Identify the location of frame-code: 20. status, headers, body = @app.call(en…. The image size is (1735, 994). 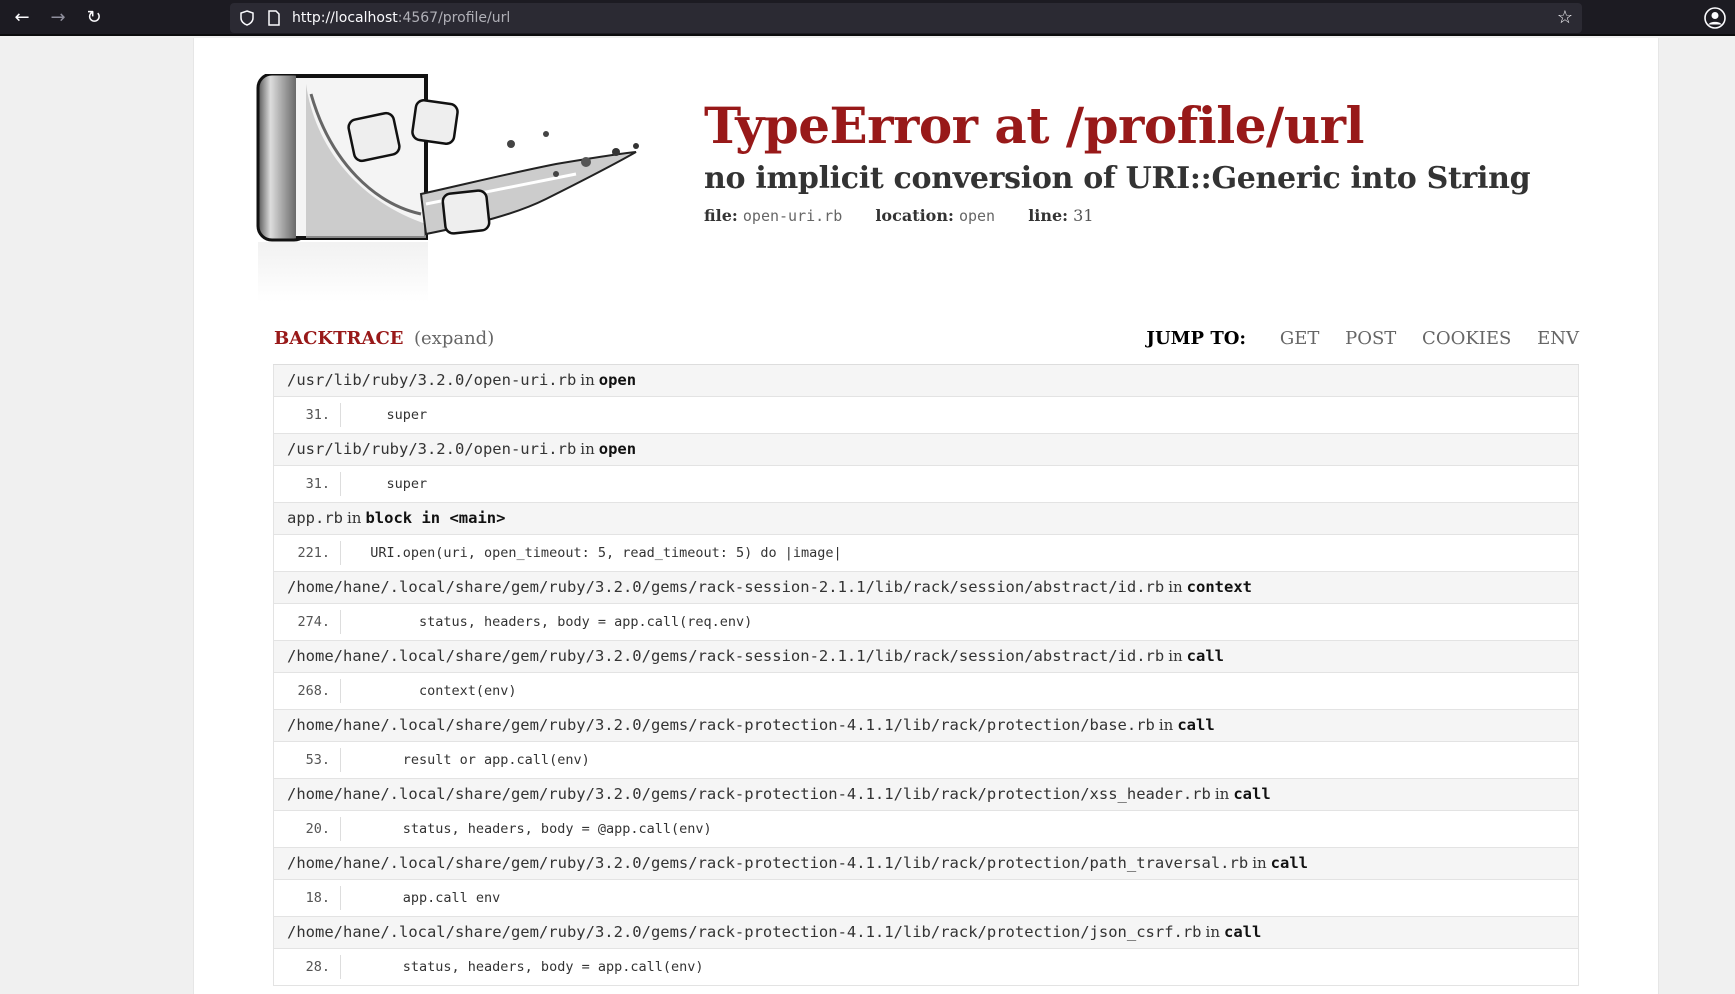
(926, 829).